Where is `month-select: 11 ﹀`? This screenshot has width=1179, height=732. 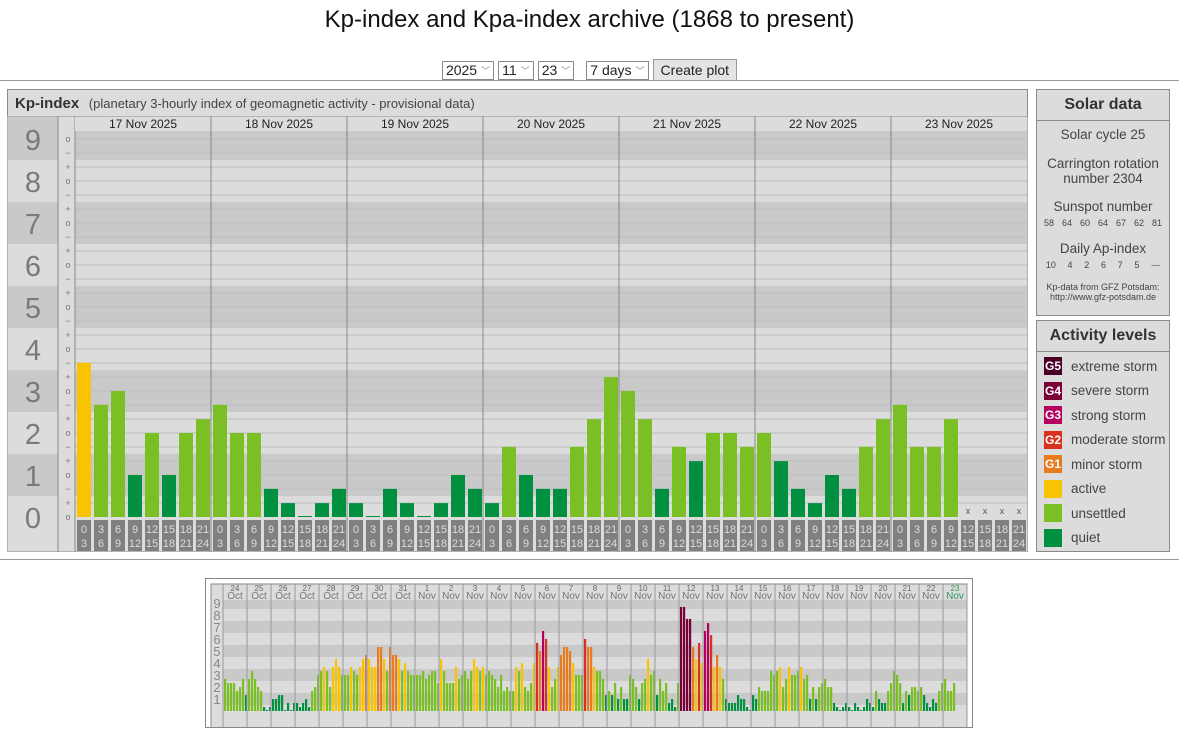 month-select: 11 ﹀ is located at coordinates (516, 70).